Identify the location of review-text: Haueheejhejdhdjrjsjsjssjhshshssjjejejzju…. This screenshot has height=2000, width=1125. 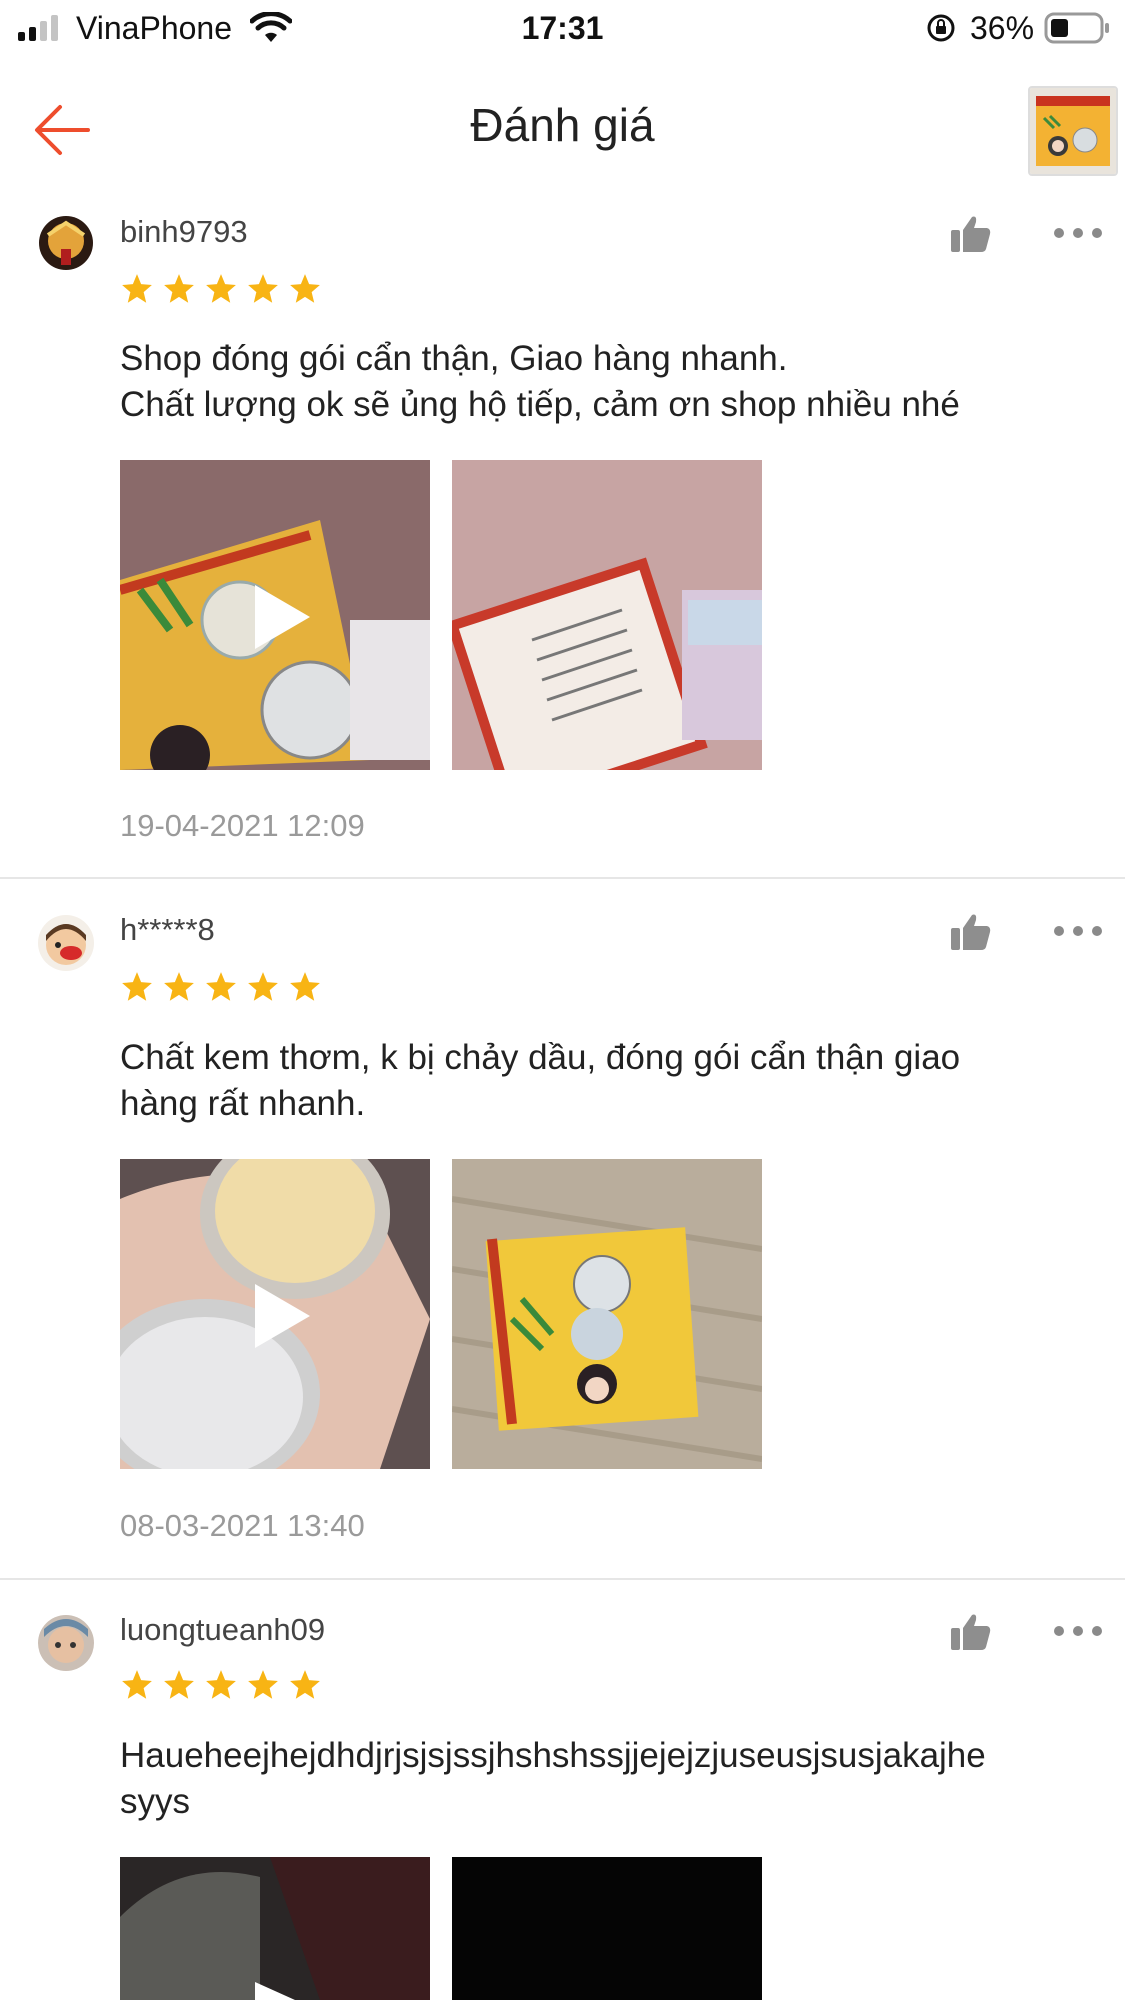
(615, 1779).